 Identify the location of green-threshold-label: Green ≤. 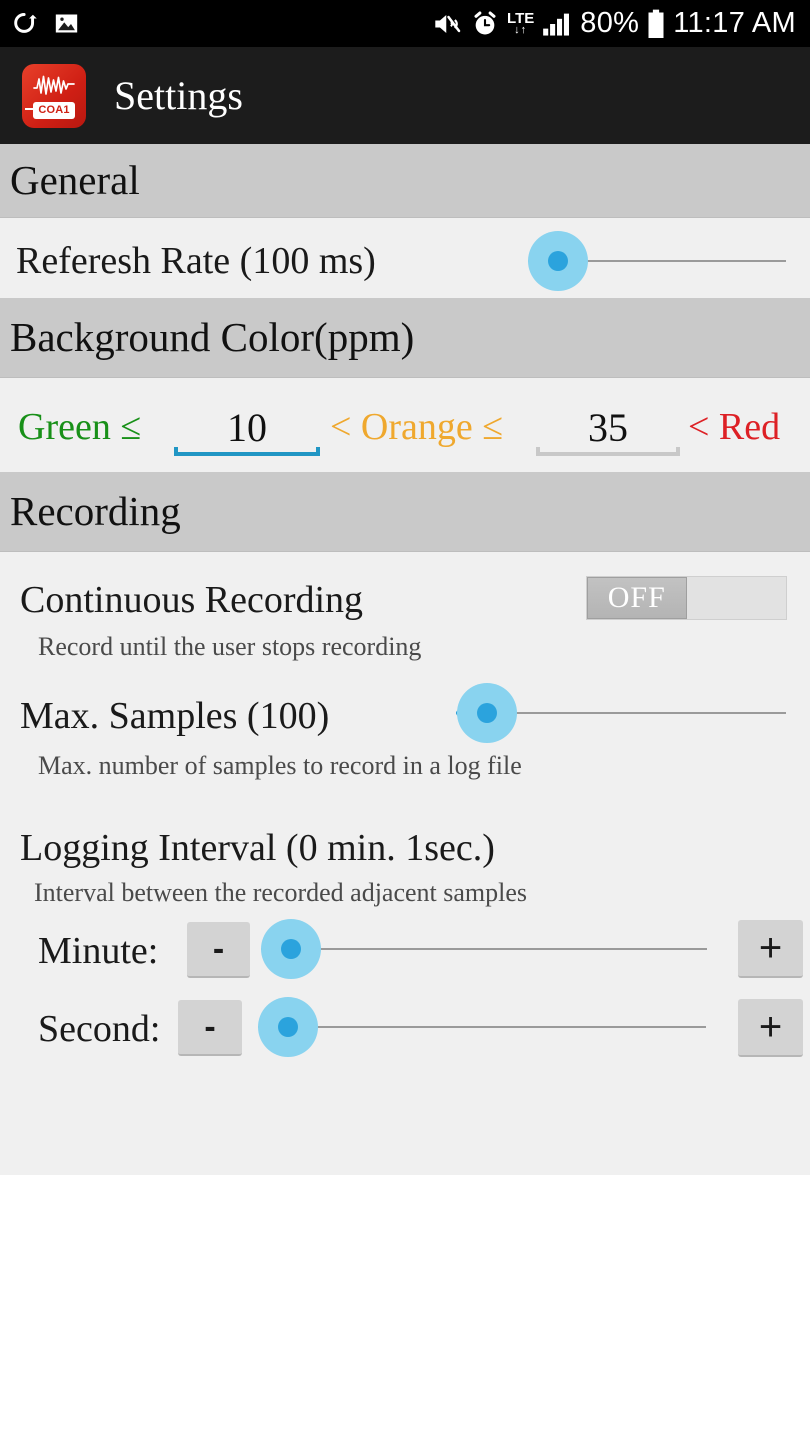
(80, 427).